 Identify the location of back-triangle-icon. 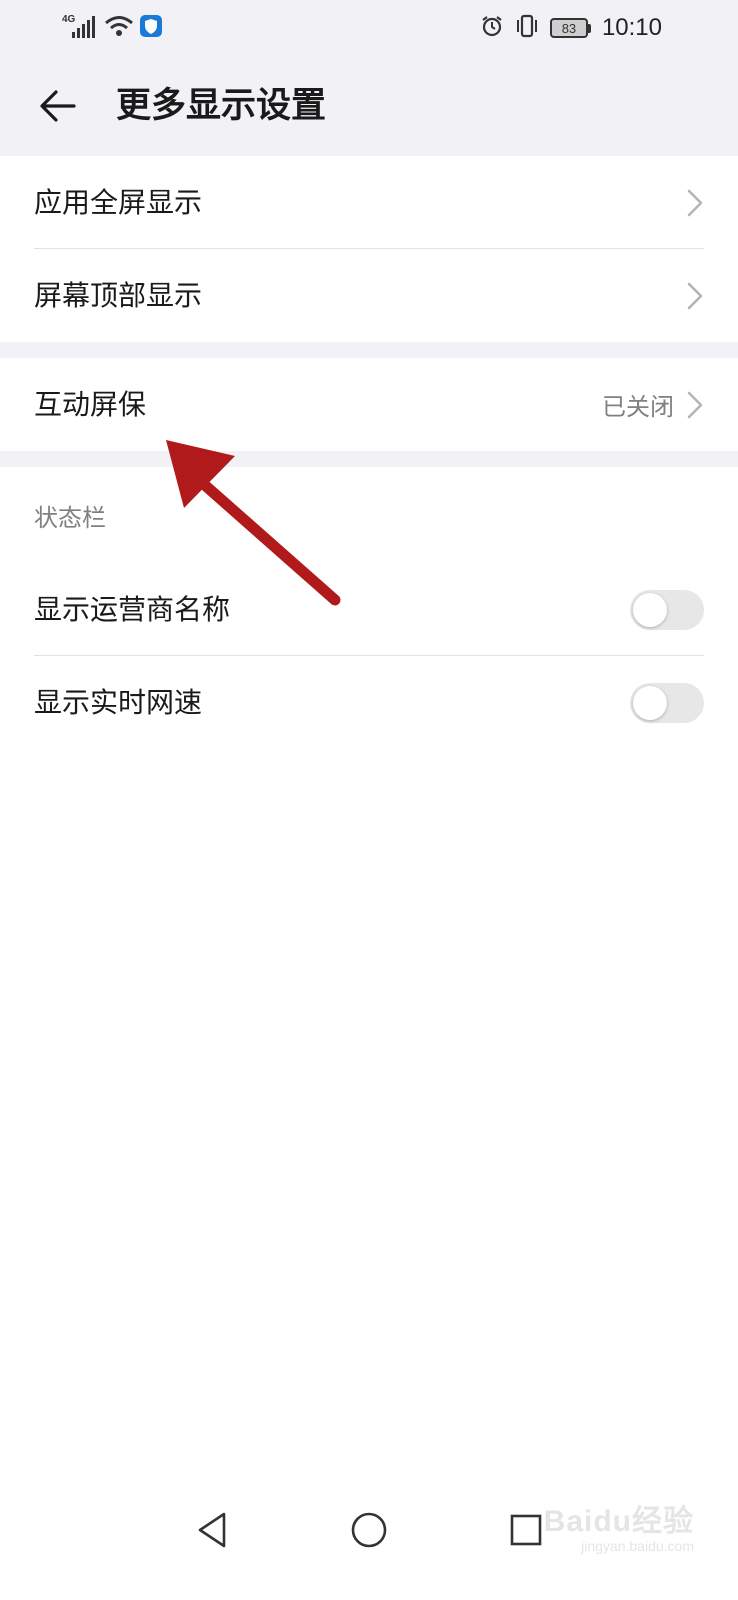
(212, 1530).